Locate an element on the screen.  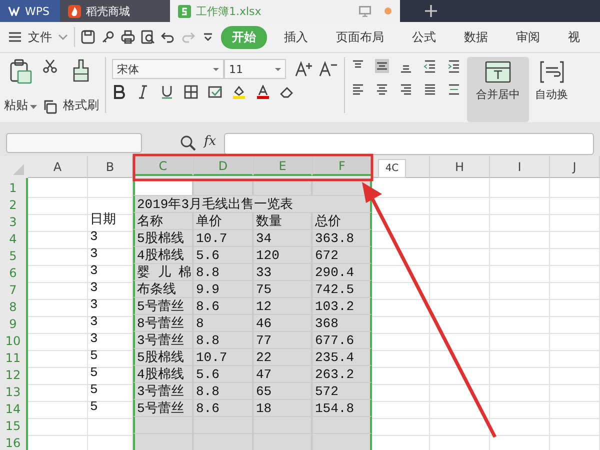
key-icon is located at coordinates (108, 37).